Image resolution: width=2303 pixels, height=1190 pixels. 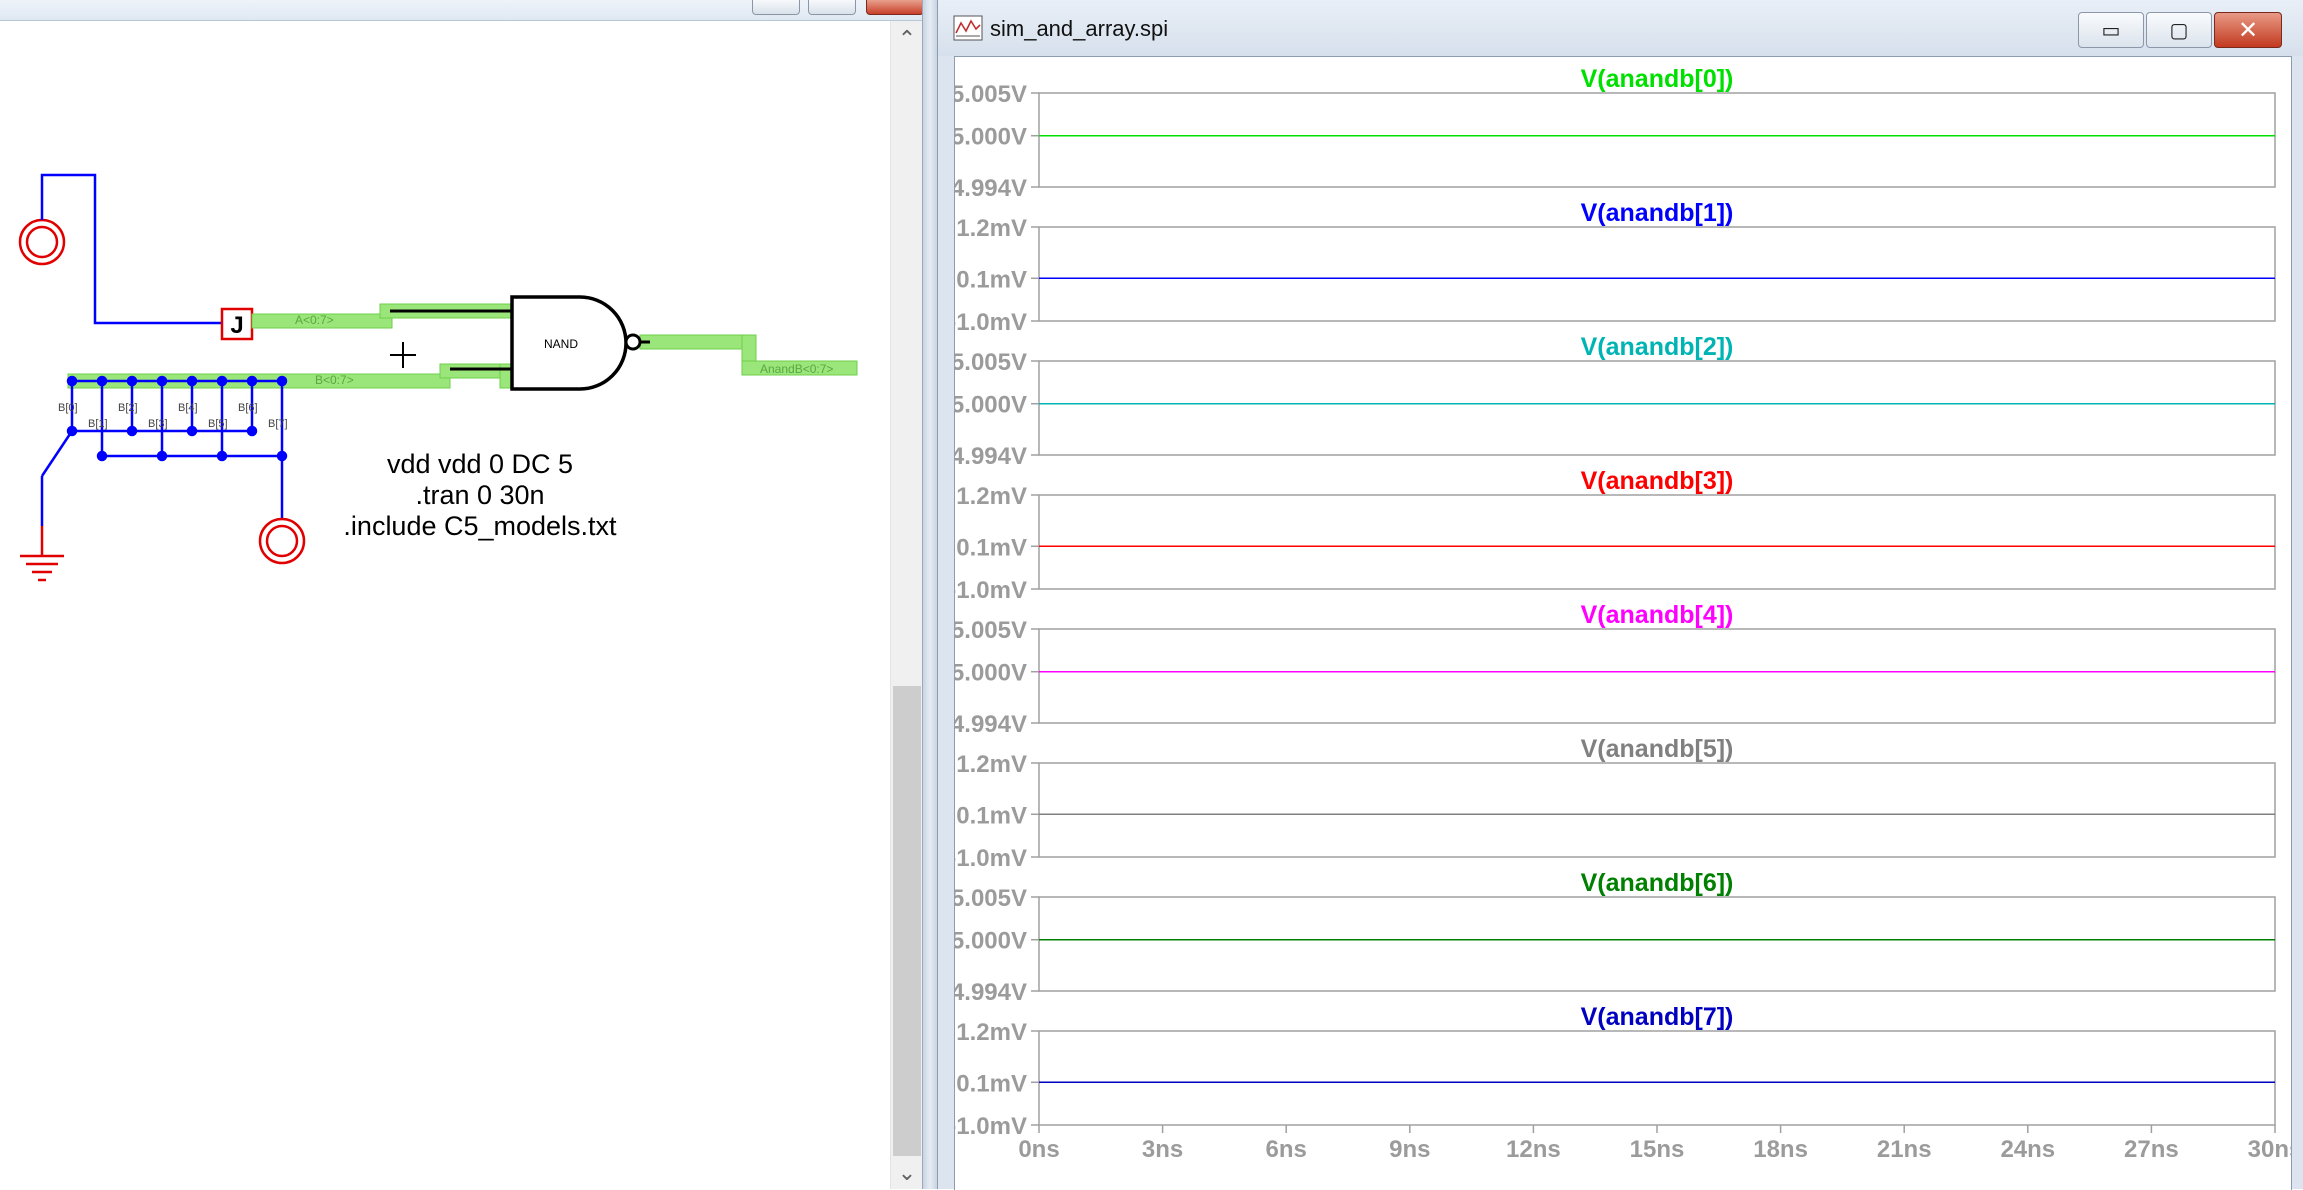 I want to click on tap-label-b1: B[1], so click(x=98, y=424).